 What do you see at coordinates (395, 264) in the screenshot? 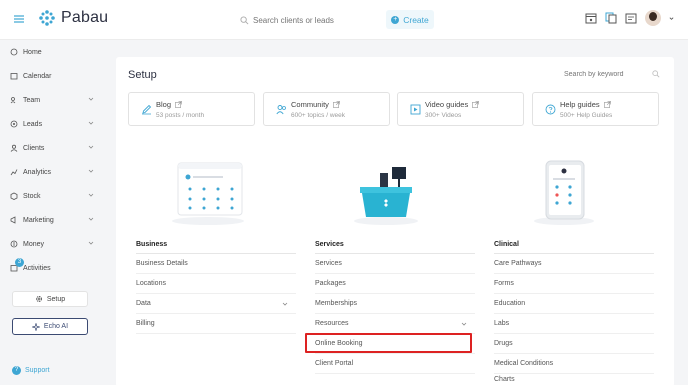
I see `link-services: Services` at bounding box center [395, 264].